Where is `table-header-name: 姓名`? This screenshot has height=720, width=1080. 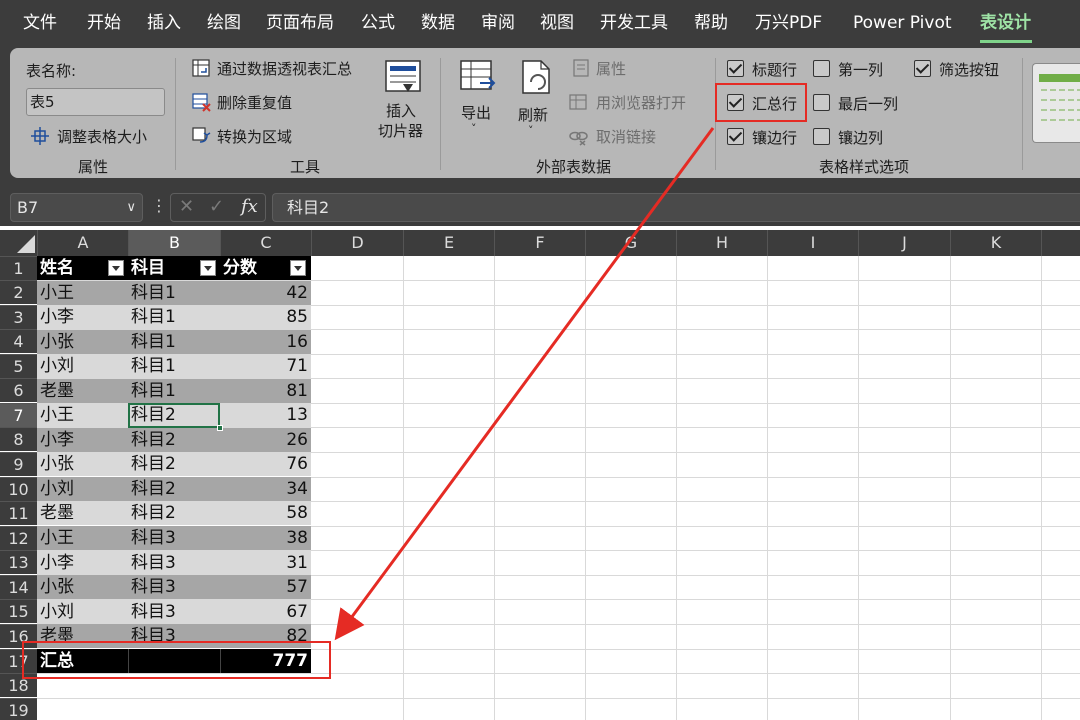 table-header-name: 姓名 is located at coordinates (82, 268).